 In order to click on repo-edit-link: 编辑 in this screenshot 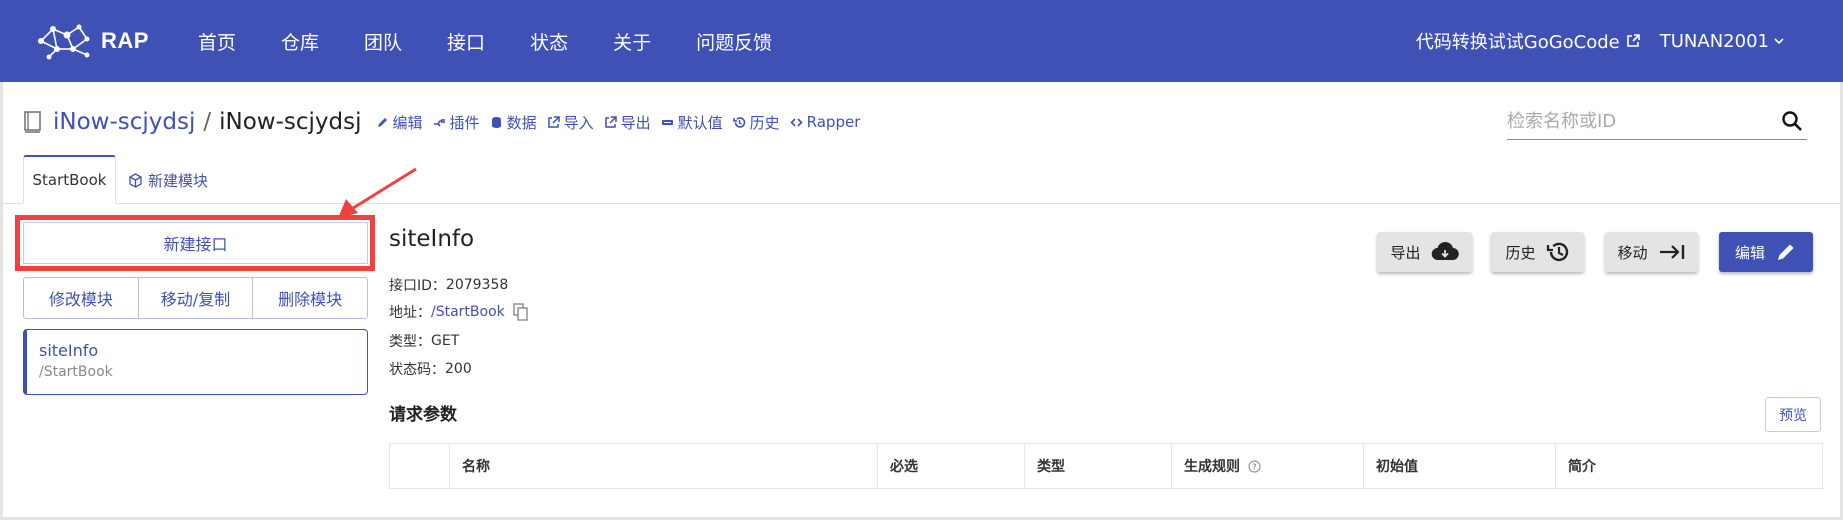, I will do `click(399, 122)`.